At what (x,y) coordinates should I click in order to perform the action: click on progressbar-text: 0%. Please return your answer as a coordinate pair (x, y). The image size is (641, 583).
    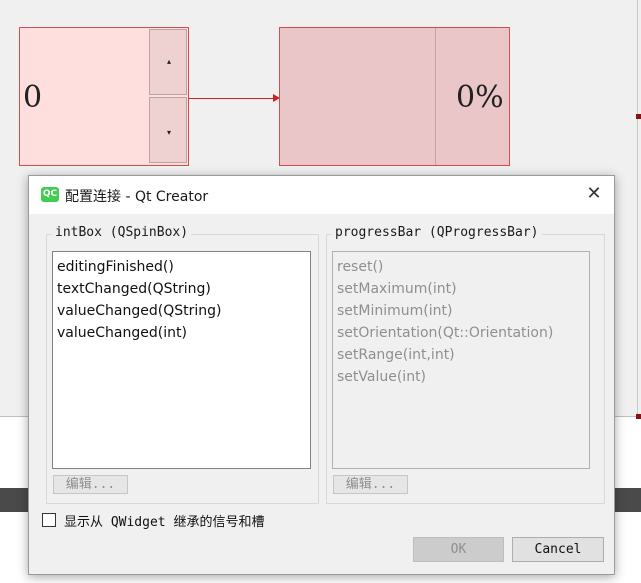
    Looking at the image, I should click on (480, 97).